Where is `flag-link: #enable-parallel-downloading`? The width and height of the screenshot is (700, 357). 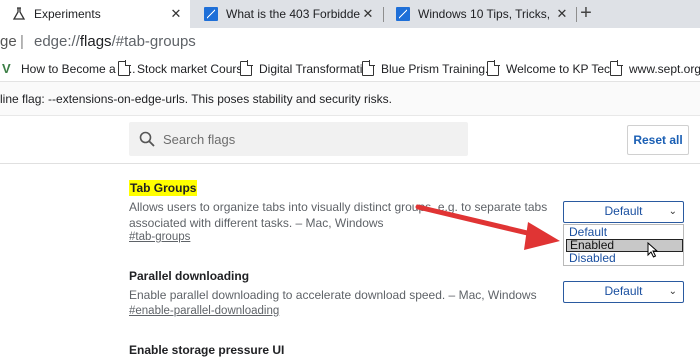
flag-link: #enable-parallel-downloading is located at coordinates (204, 311).